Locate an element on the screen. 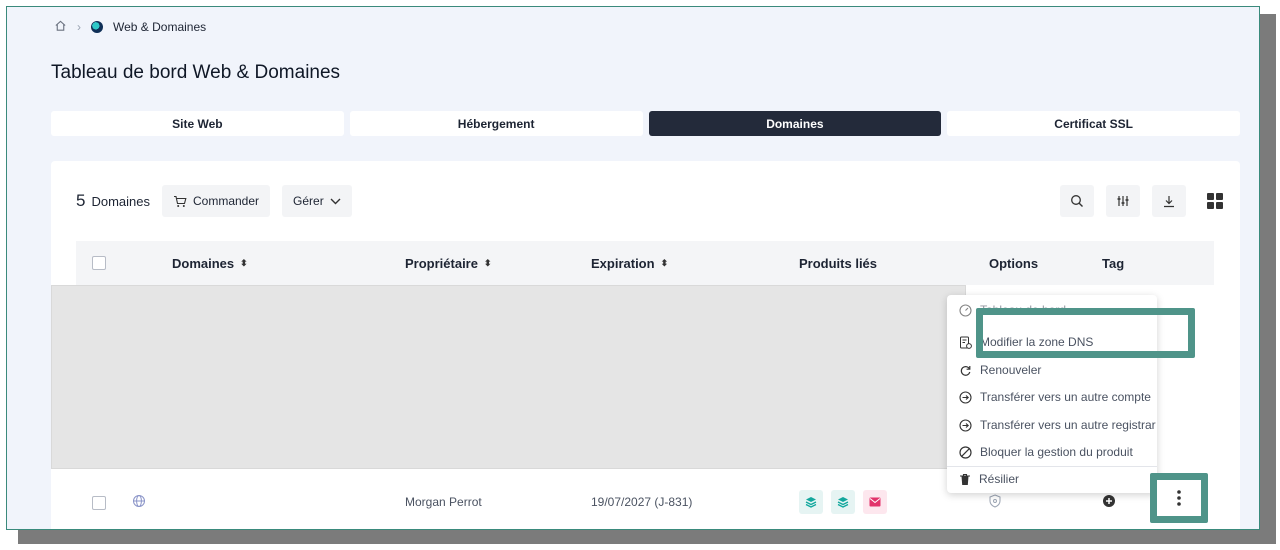 This screenshot has width=1280, height=550. menu-item-transfer-account: Transférer vers un autre compte is located at coordinates (1055, 397).